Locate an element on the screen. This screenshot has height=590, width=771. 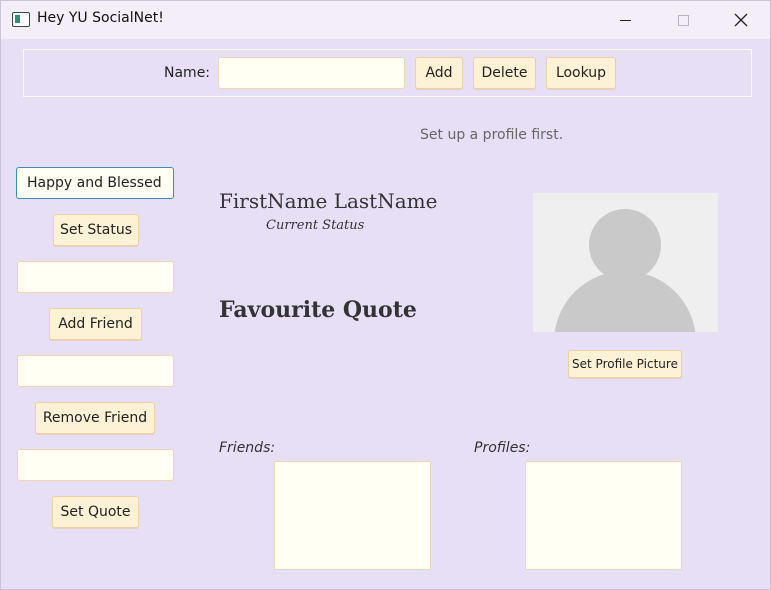
add-friend-input is located at coordinates (95, 277).